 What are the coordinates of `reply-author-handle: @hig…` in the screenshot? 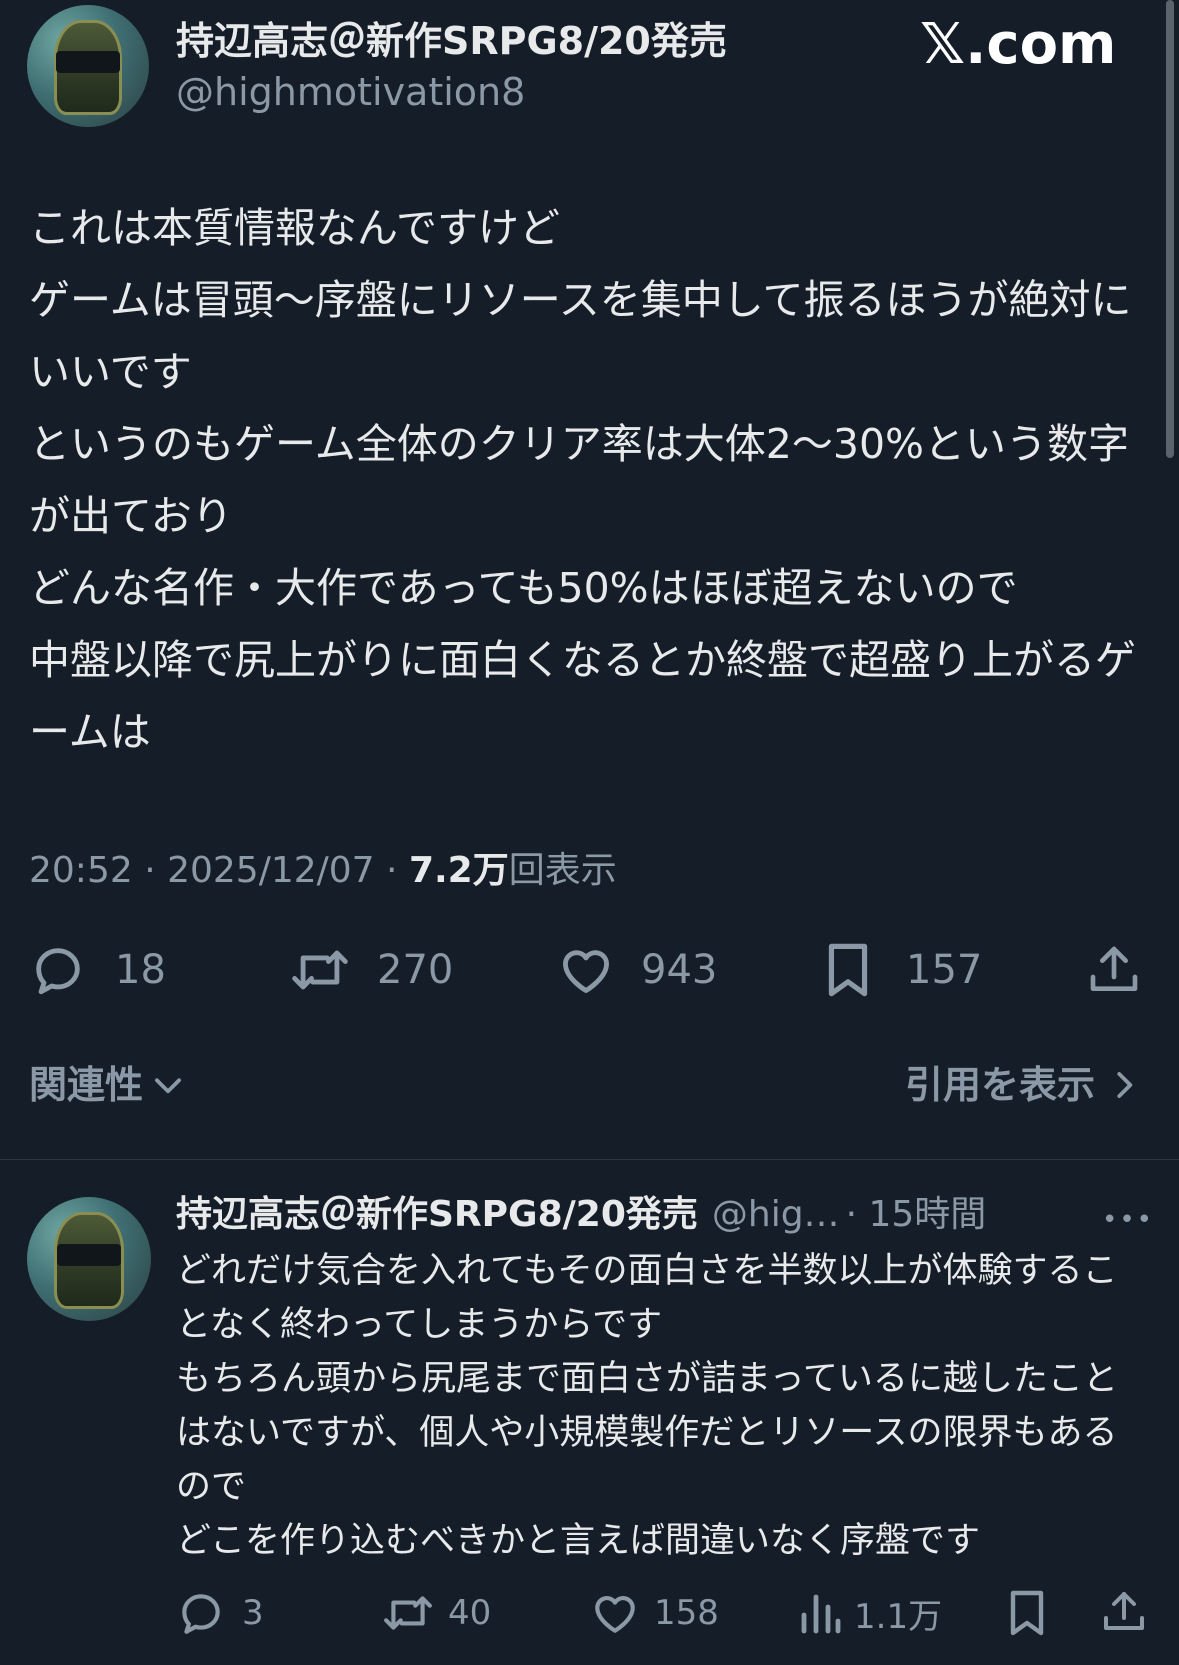 It's located at (776, 1214).